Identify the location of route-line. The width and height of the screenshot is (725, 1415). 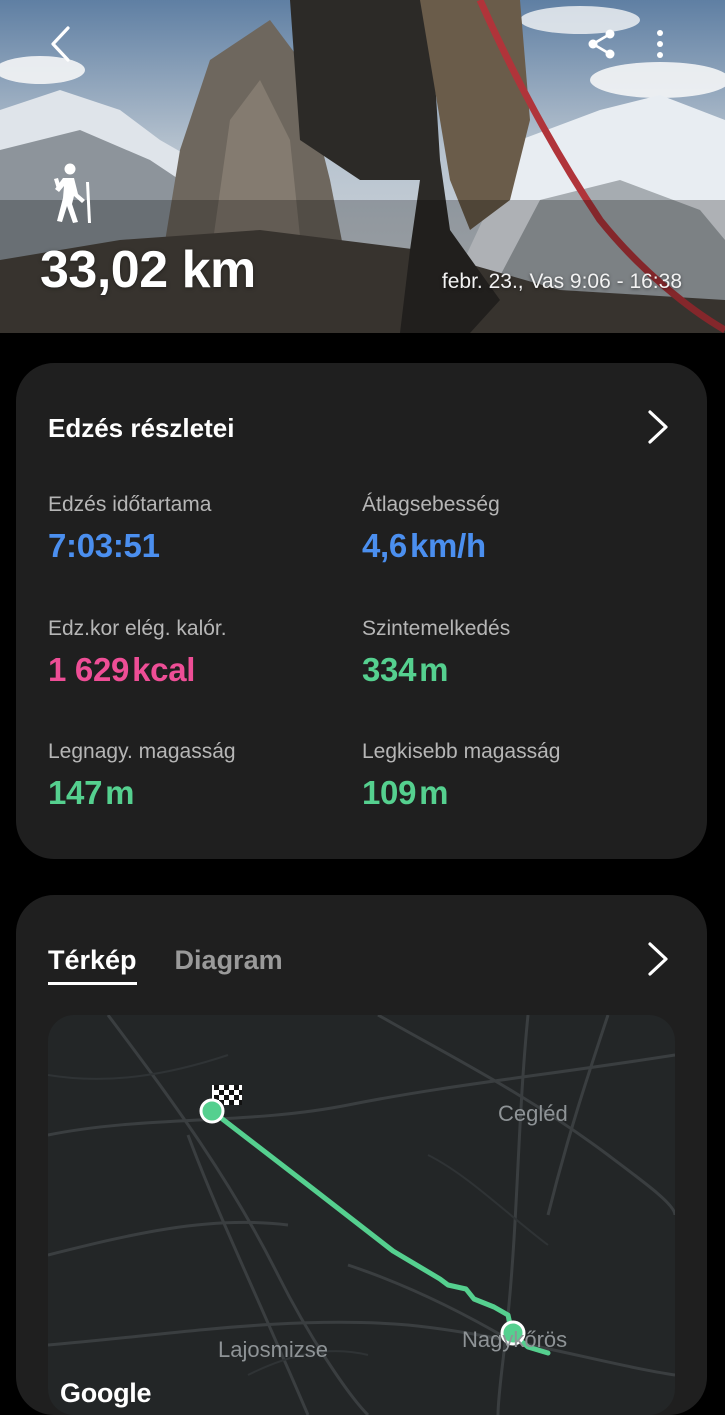
(380, 1232).